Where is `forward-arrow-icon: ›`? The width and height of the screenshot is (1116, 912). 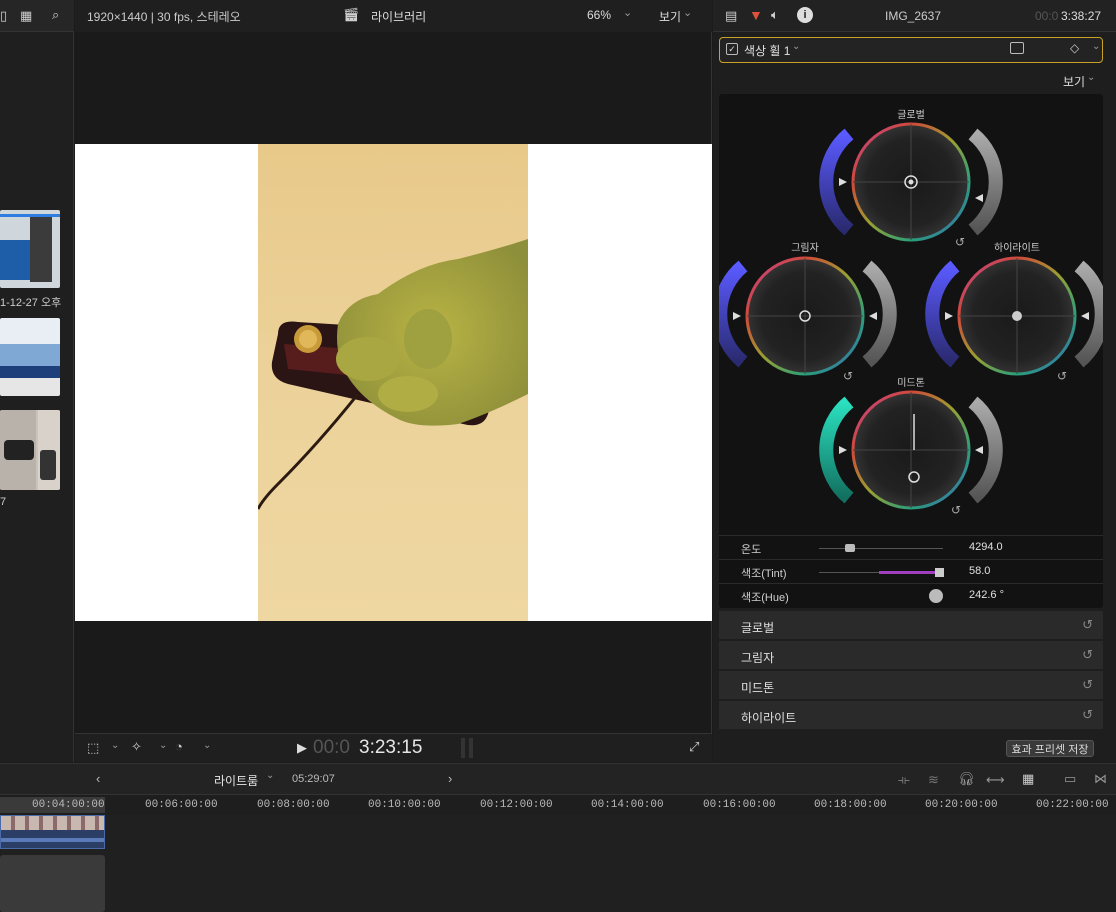
forward-arrow-icon: › is located at coordinates (450, 778).